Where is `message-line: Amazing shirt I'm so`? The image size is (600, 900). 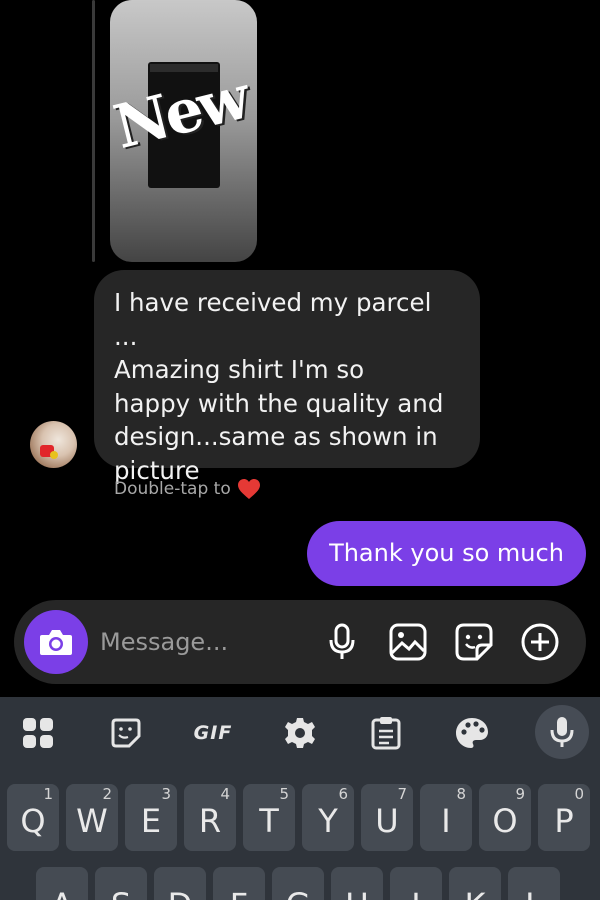
message-line: Amazing shirt I'm so is located at coordinates (239, 369).